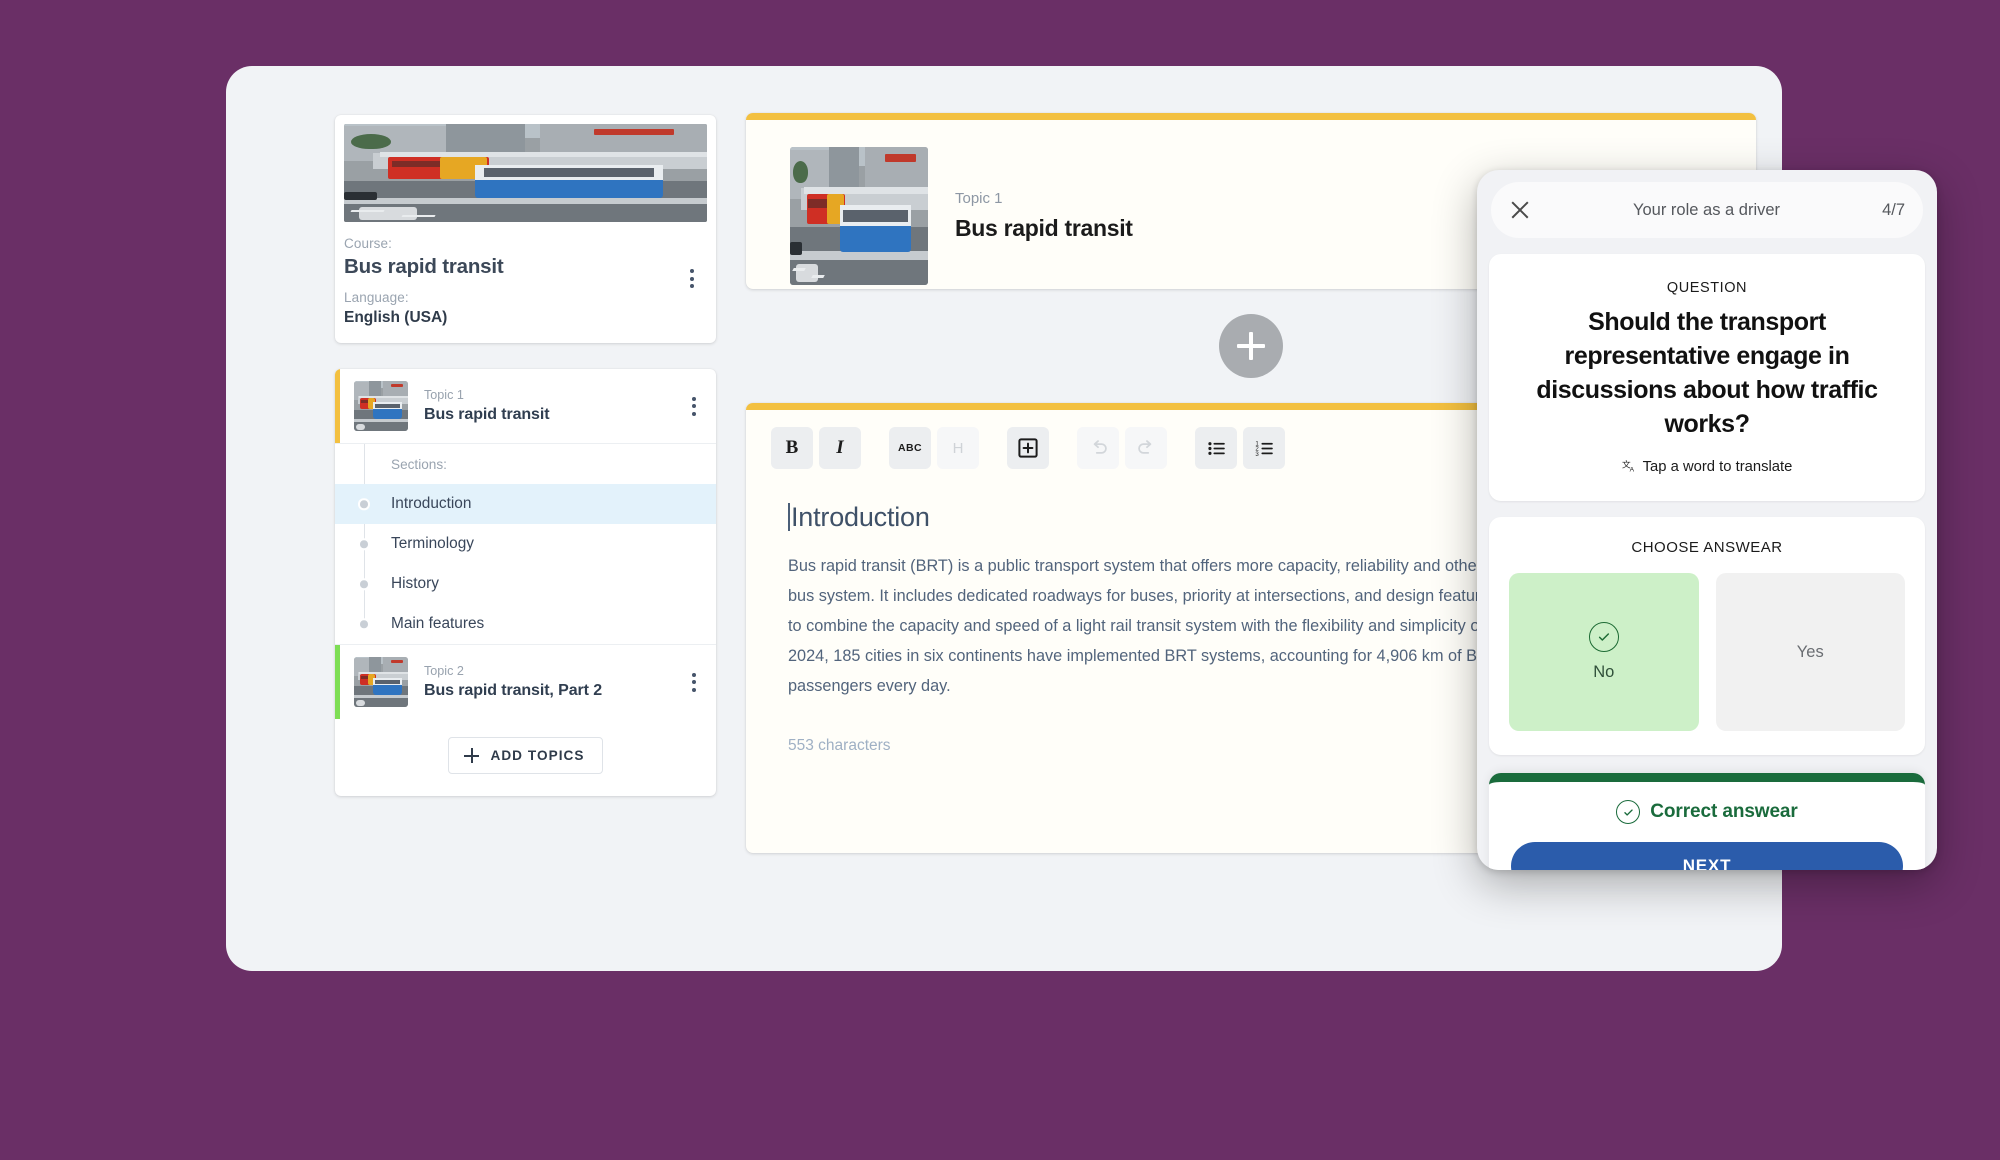  Describe the element at coordinates (1893, 209) in the screenshot. I see `quiz-progress: 4/7` at that location.